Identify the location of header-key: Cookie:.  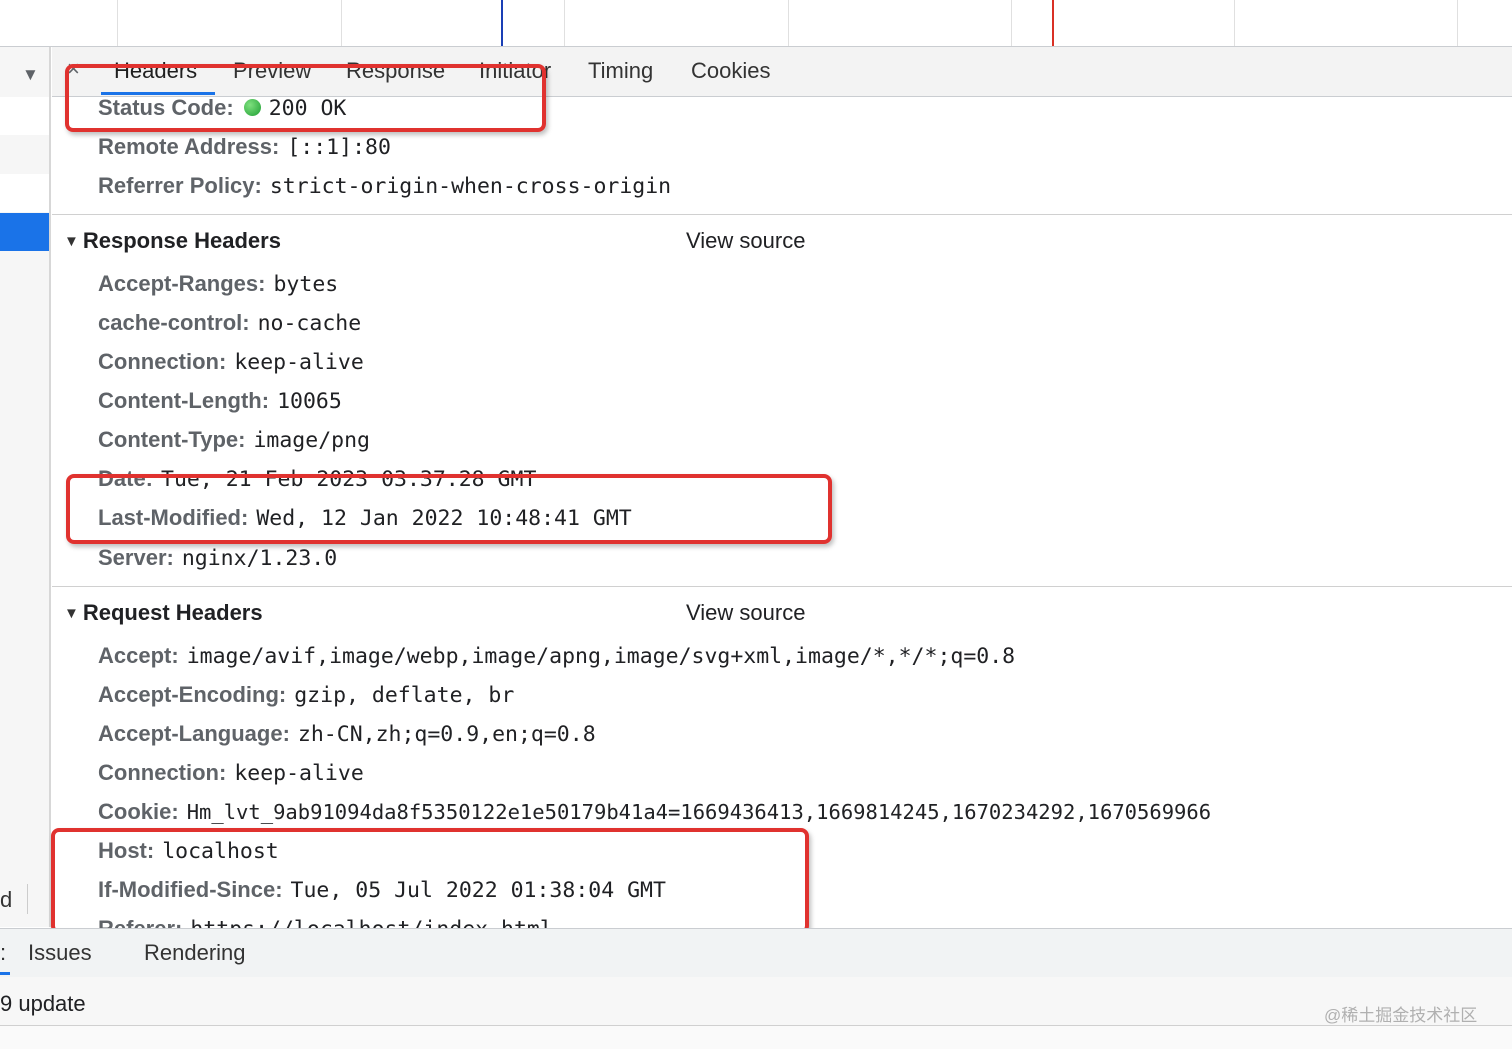
(138, 811).